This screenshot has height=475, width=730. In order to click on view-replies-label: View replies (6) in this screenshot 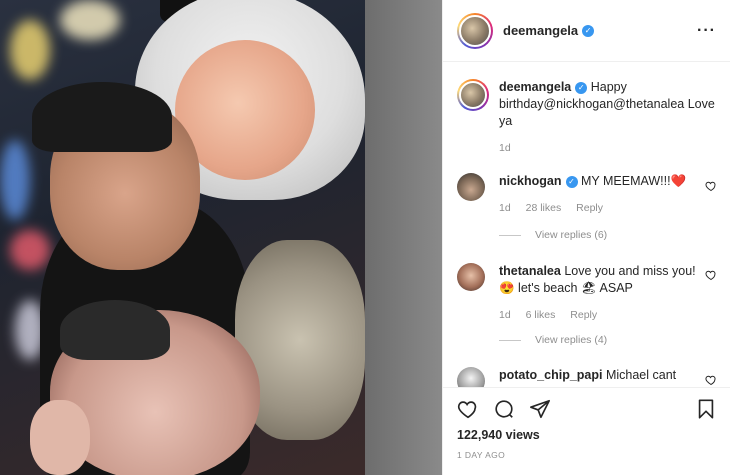, I will do `click(571, 235)`.